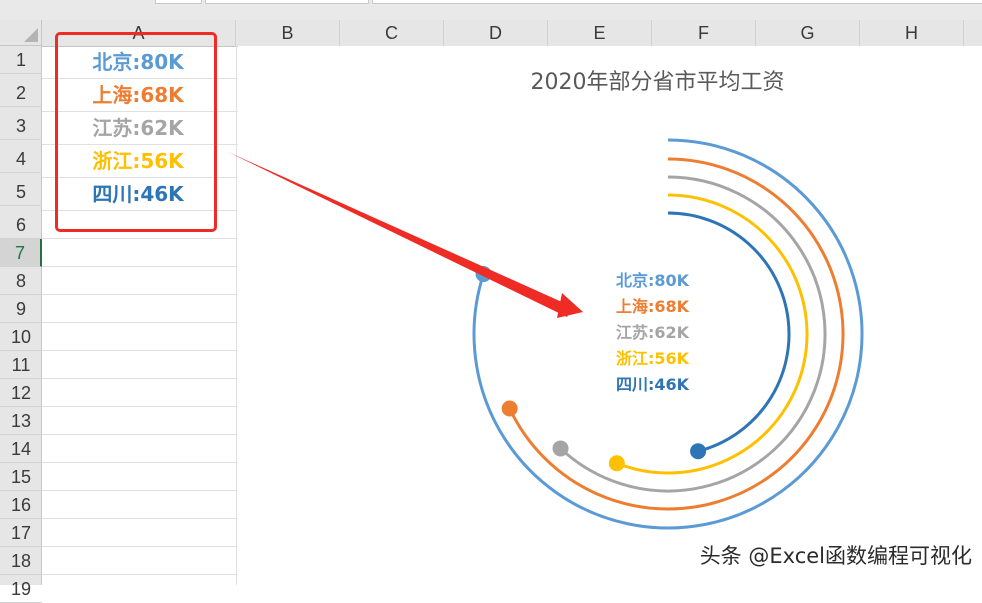  I want to click on watermark-text: 头条 @Excel函数编程可视化, so click(835, 556).